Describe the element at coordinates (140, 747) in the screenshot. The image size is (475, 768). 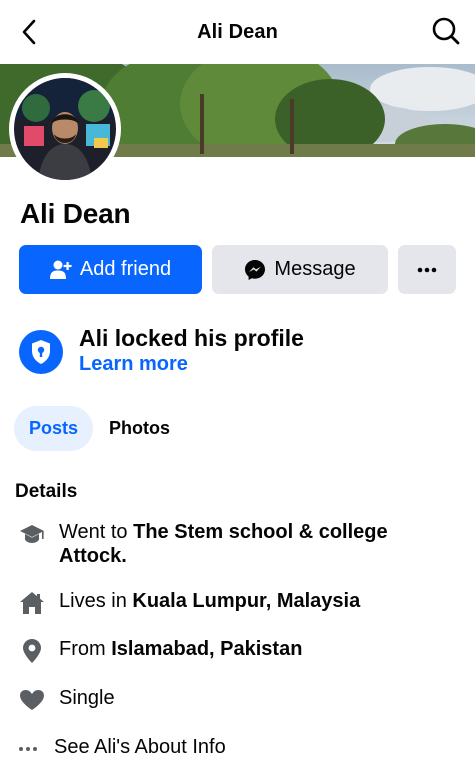
I see `see-about-info-label: See Ali's About Info` at that location.